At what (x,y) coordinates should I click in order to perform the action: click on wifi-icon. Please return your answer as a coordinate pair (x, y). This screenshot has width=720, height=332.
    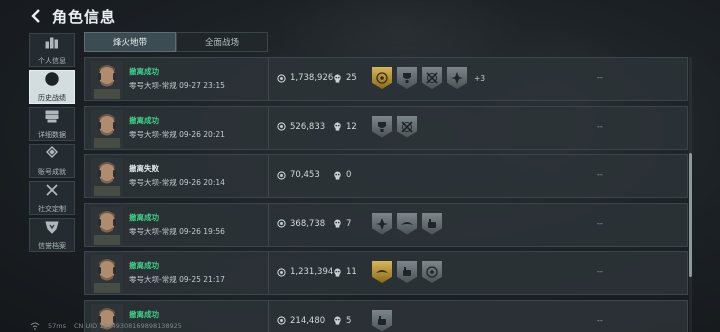
    Looking at the image, I should click on (35, 326).